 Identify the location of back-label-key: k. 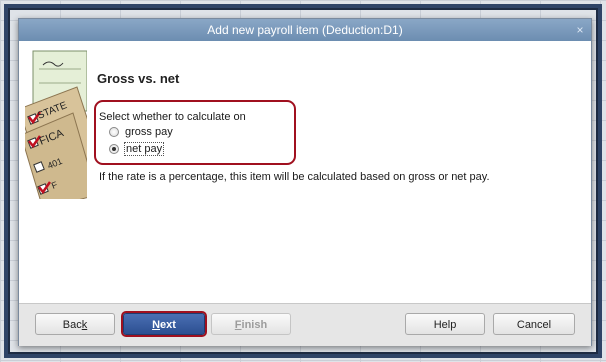
(84, 325).